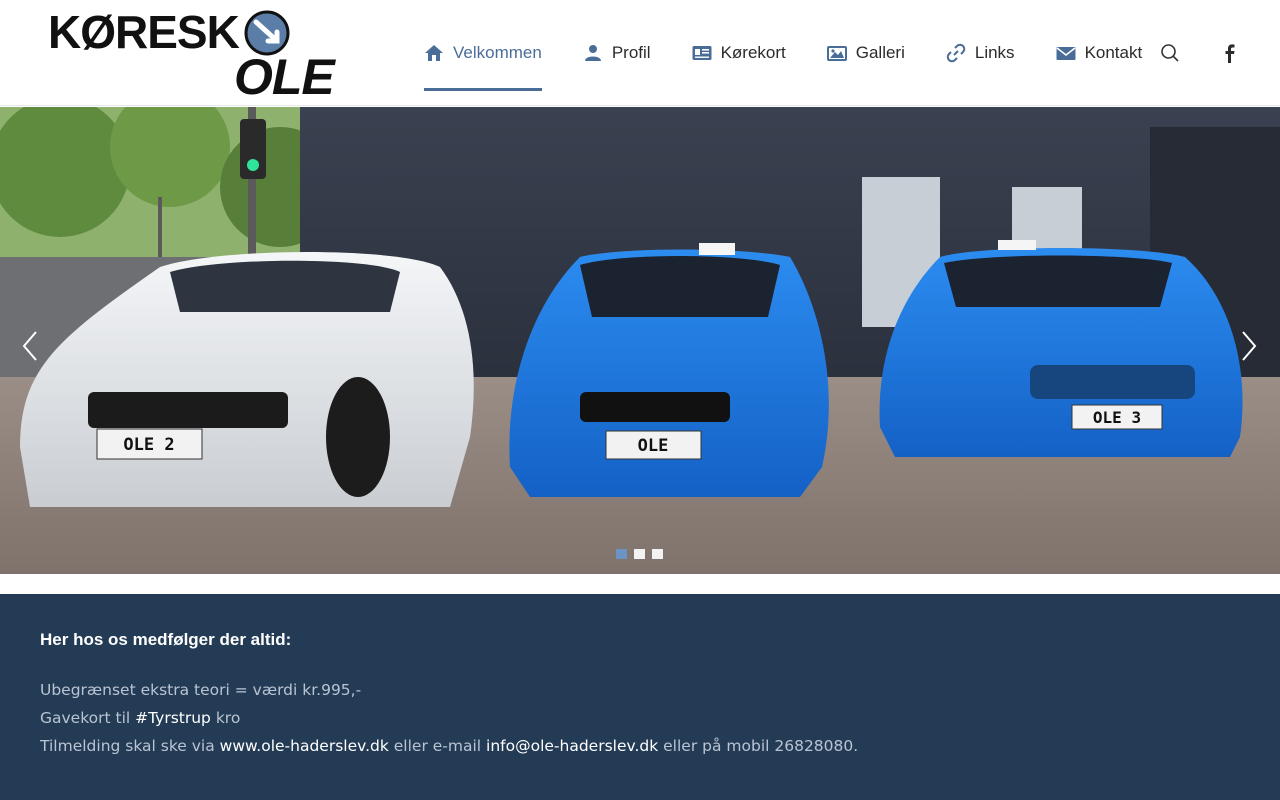  Describe the element at coordinates (640, 690) in the screenshot. I see `info-line-theory: Ubegrænset ekstra teori = værdi kr.995,-` at that location.